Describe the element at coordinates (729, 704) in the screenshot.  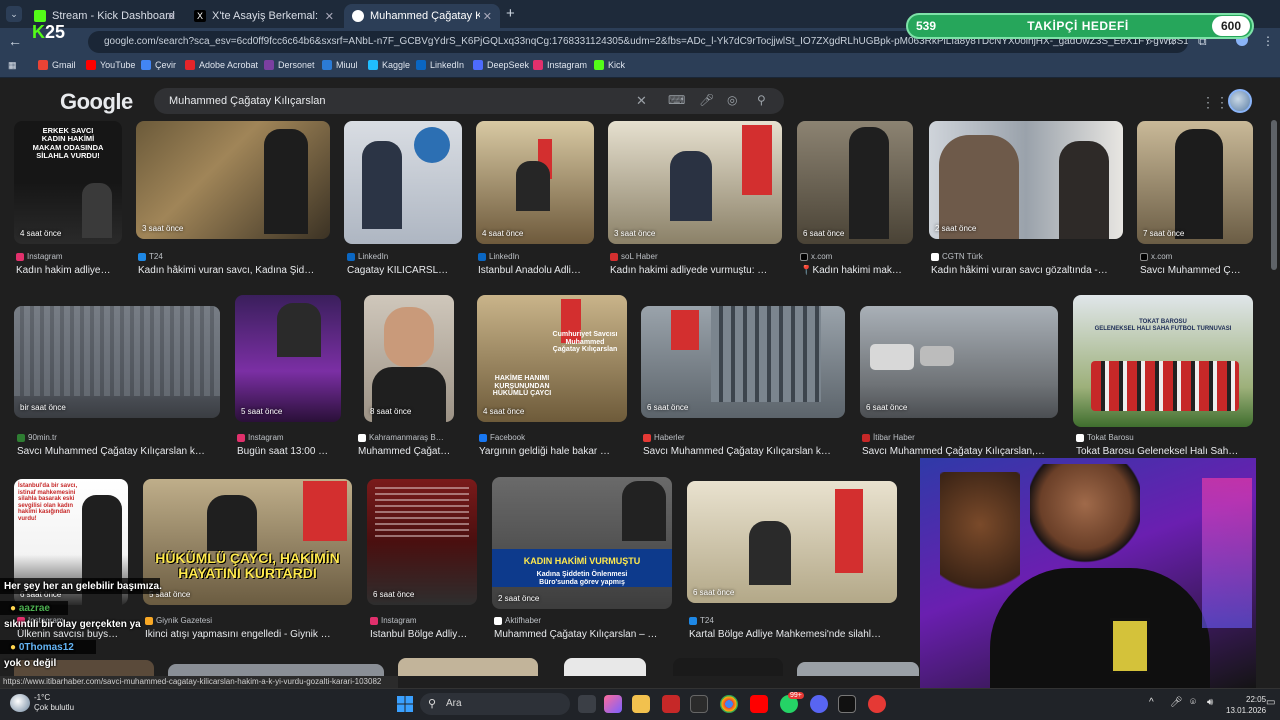
I see `chrome-icon` at that location.